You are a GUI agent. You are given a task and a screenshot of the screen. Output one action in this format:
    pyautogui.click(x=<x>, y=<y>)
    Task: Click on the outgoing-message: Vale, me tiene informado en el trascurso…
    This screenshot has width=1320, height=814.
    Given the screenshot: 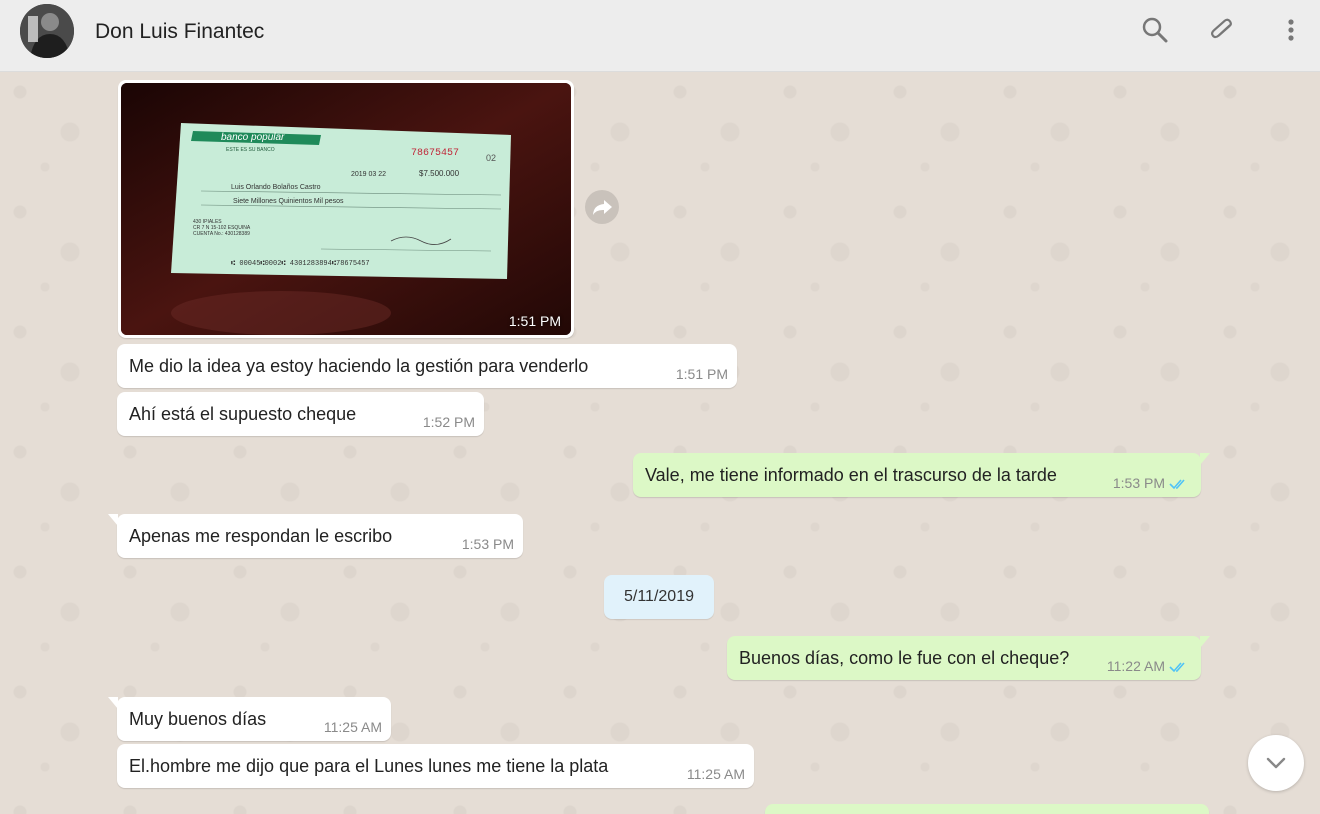 What is the action you would take?
    pyautogui.click(x=921, y=475)
    